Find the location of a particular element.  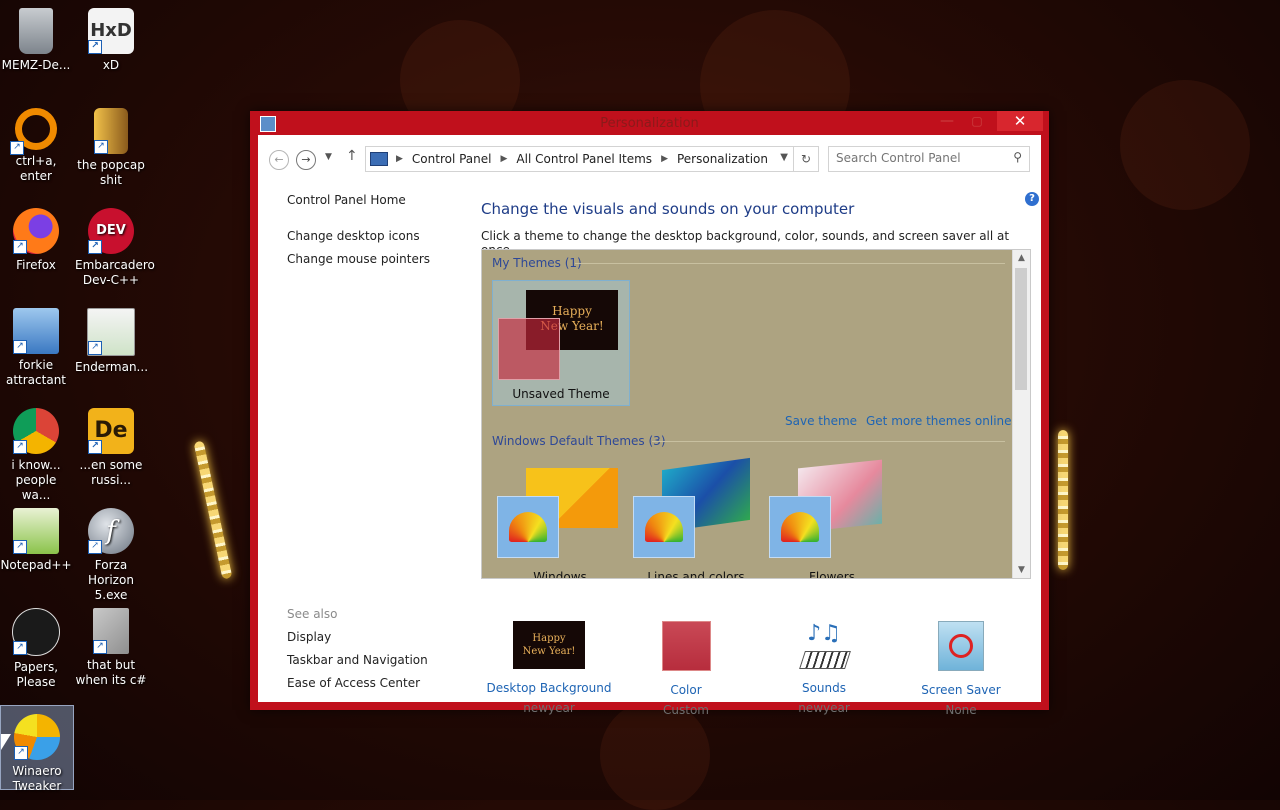

title-bar: Personalization — ▢ ✕ is located at coordinates (649, 123).